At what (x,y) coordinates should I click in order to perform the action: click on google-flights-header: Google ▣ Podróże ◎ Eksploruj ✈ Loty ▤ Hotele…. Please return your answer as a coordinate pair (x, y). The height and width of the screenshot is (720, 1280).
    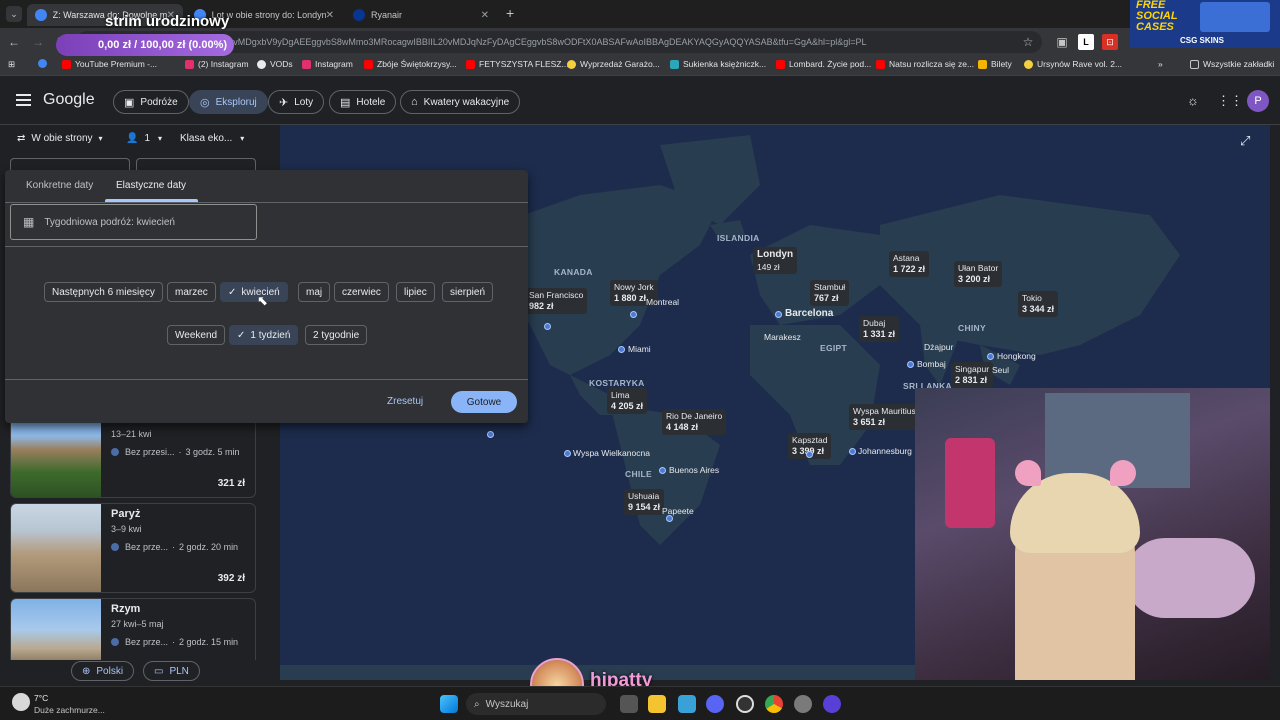
    Looking at the image, I should click on (640, 101).